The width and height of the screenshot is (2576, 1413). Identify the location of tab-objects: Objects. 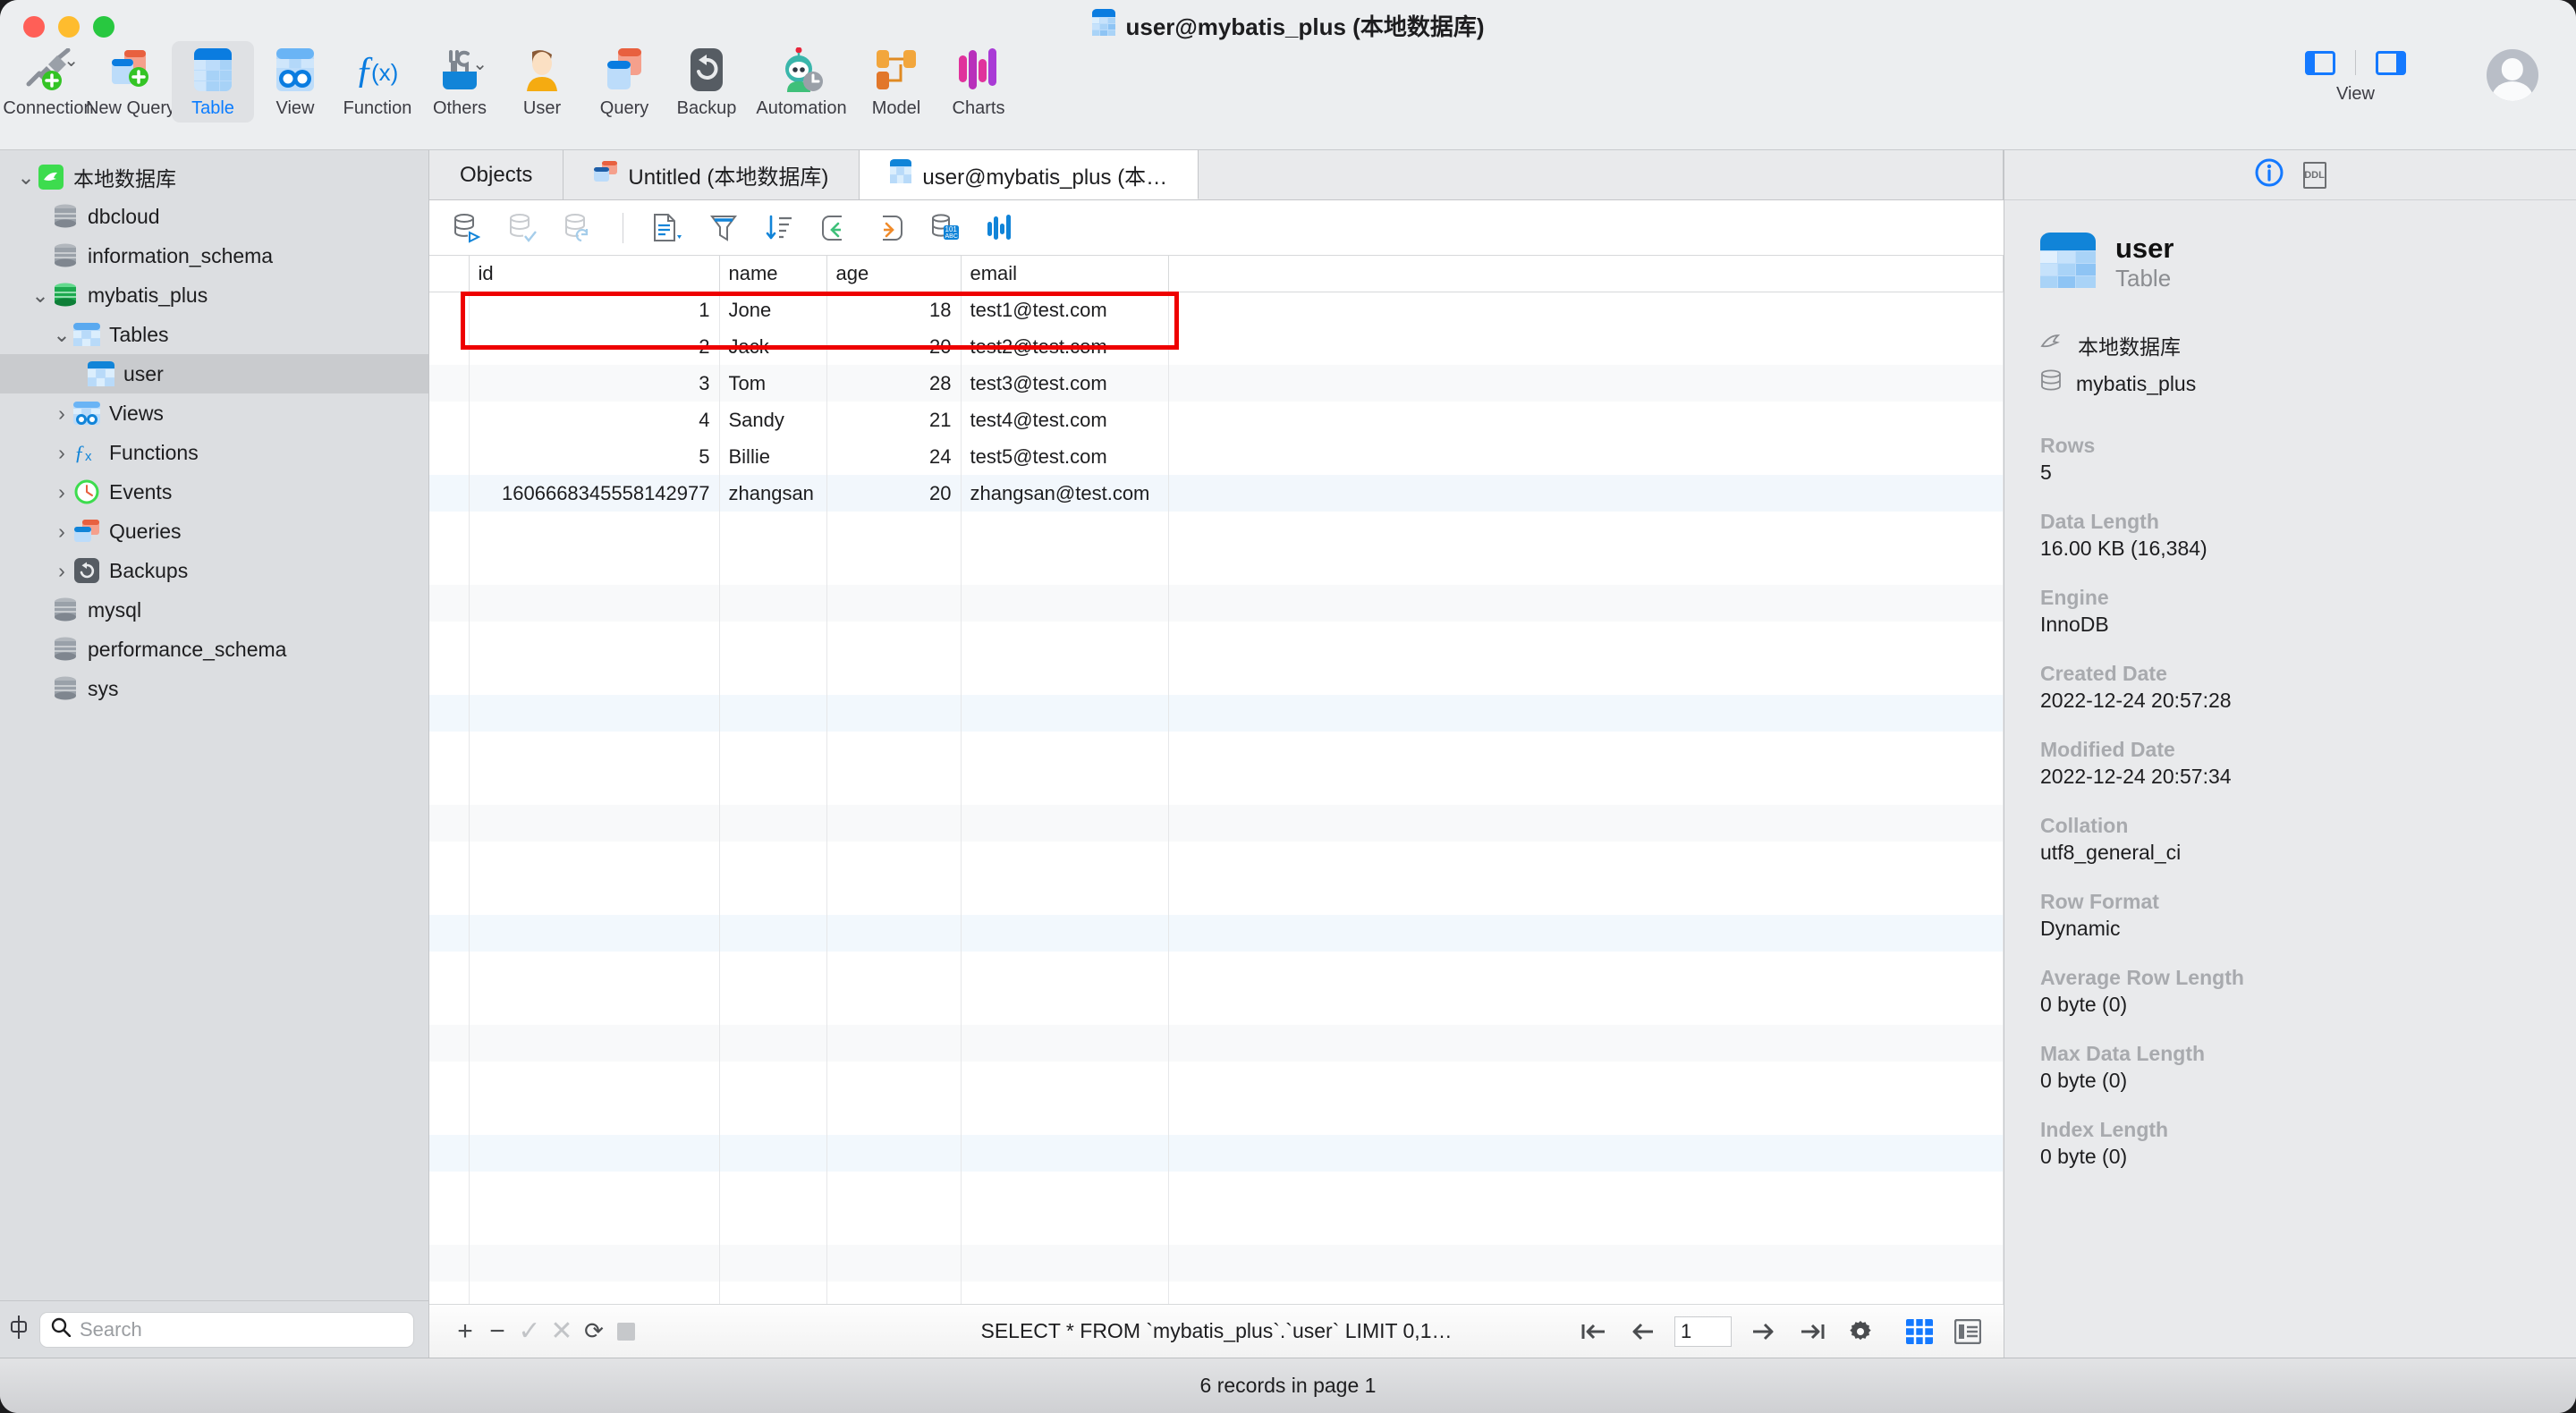
(496, 174).